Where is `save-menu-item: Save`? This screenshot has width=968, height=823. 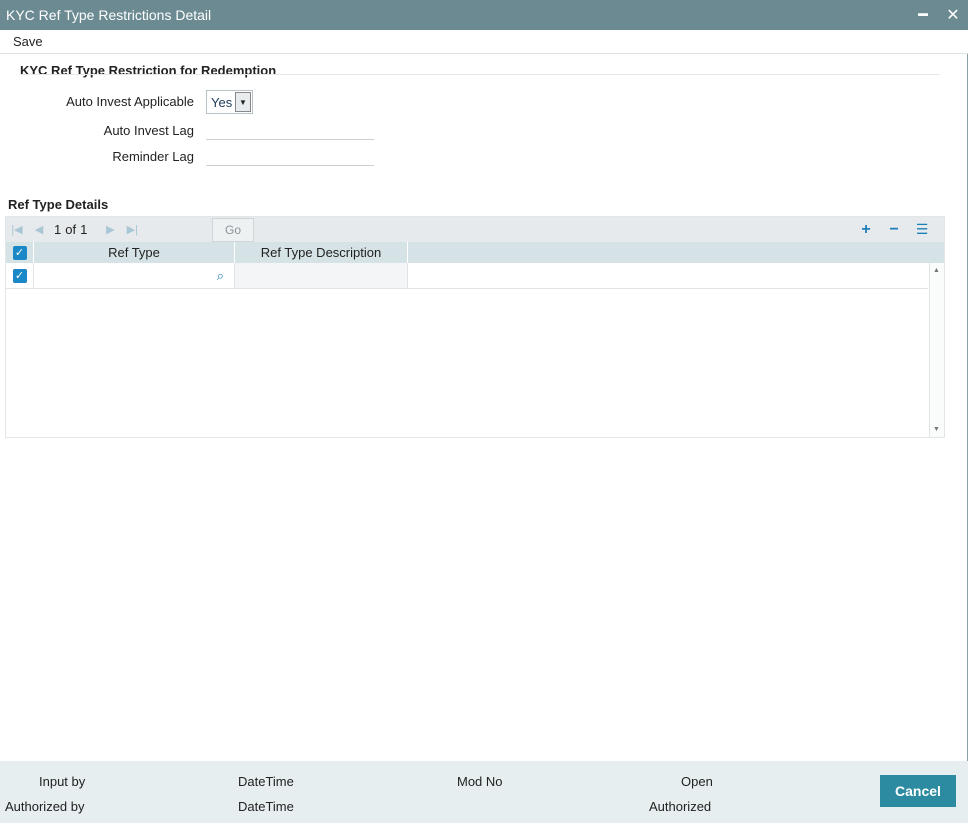 save-menu-item: Save is located at coordinates (28, 41).